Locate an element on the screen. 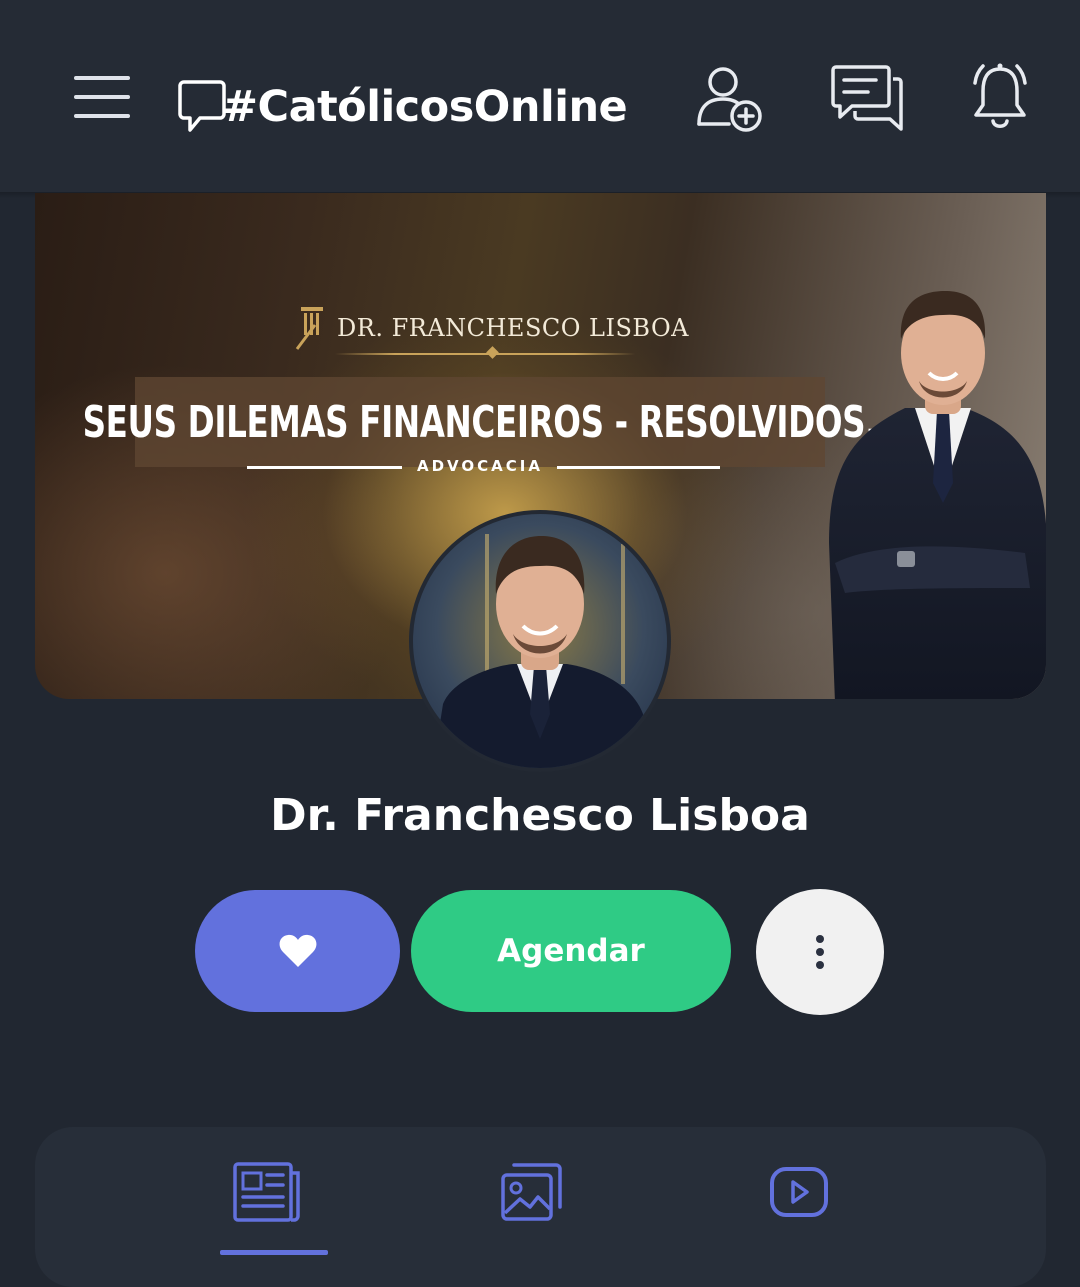 The image size is (1080, 1287). column-logo-icon is located at coordinates (309, 328).